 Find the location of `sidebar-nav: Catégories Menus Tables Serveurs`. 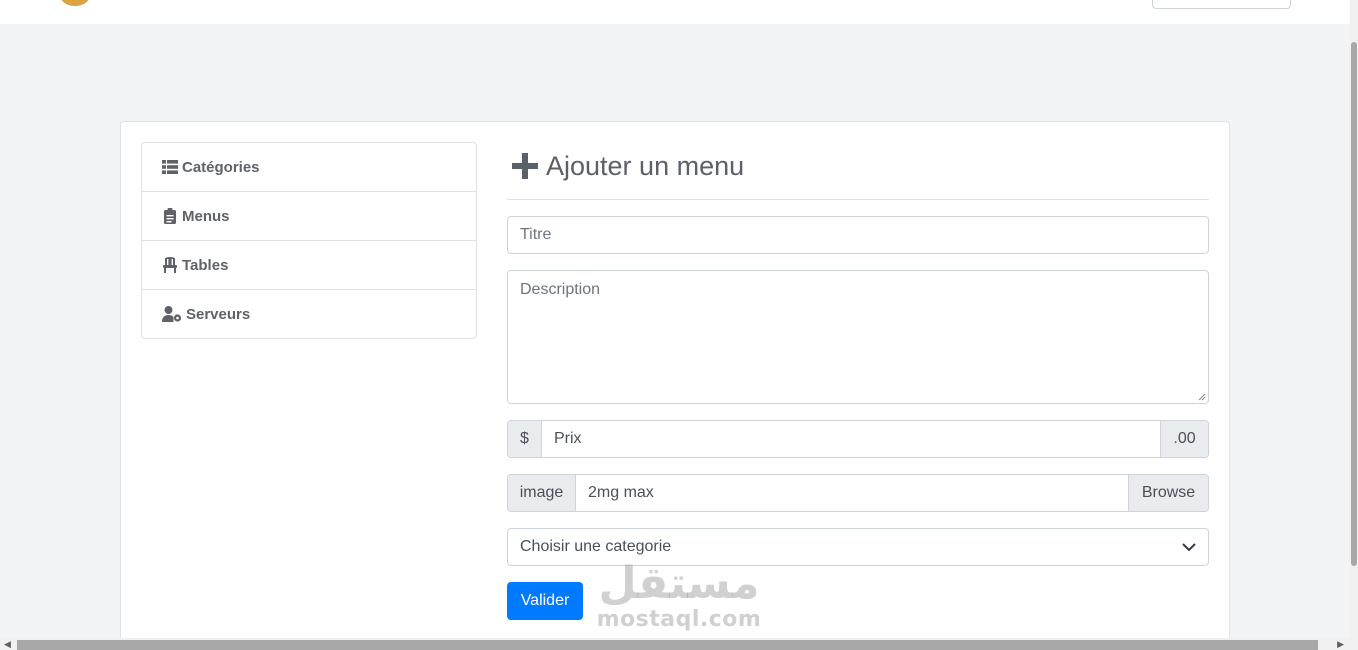

sidebar-nav: Catégories Menus Tables Serveurs is located at coordinates (309, 240).